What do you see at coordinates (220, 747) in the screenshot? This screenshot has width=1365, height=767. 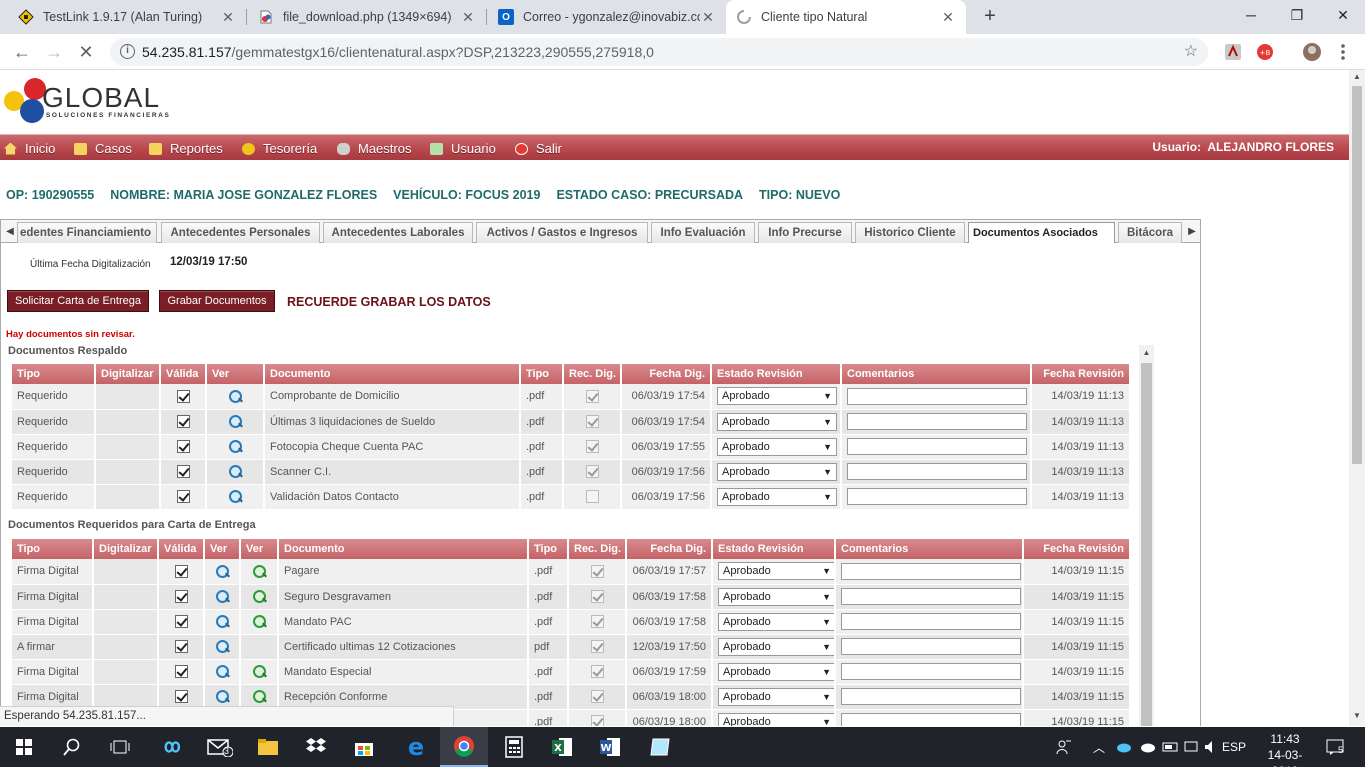 I see `mail-icon: 3` at bounding box center [220, 747].